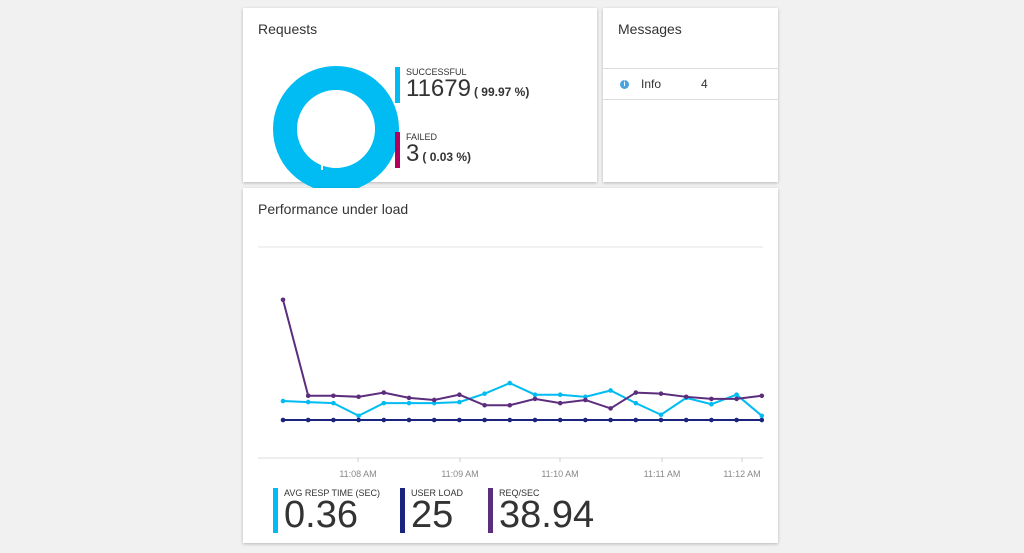  I want to click on failed-color-bar, so click(397, 150).